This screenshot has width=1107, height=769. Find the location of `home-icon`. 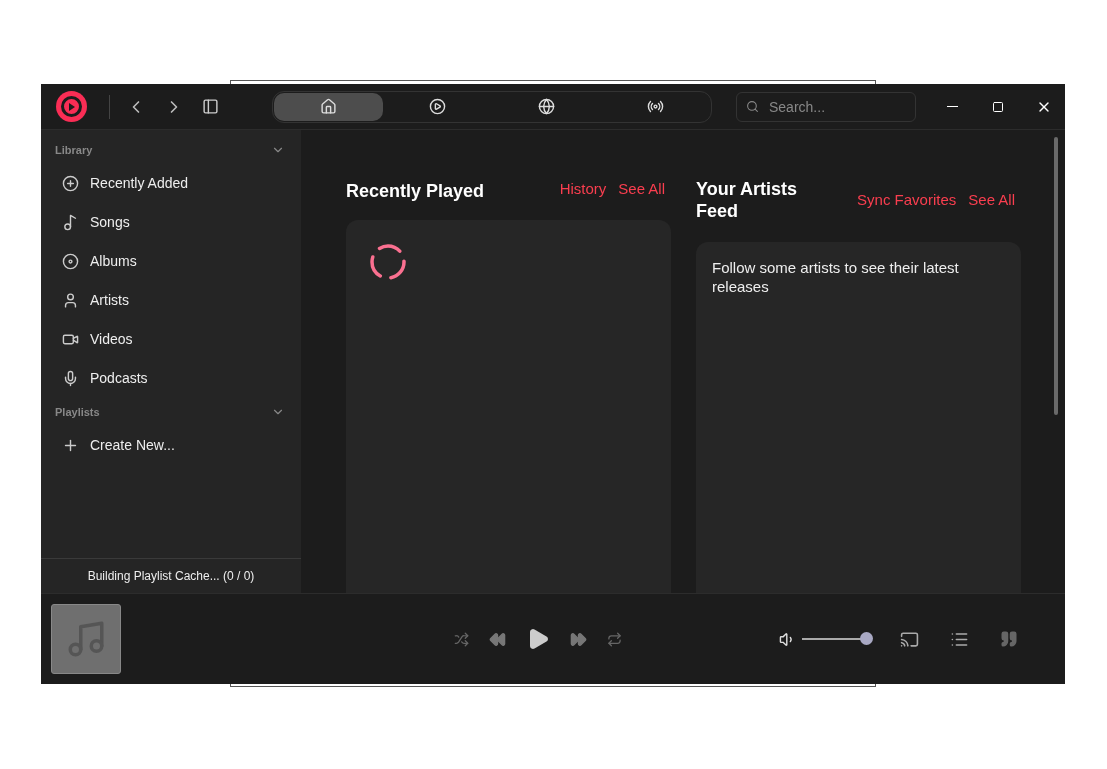

home-icon is located at coordinates (328, 106).